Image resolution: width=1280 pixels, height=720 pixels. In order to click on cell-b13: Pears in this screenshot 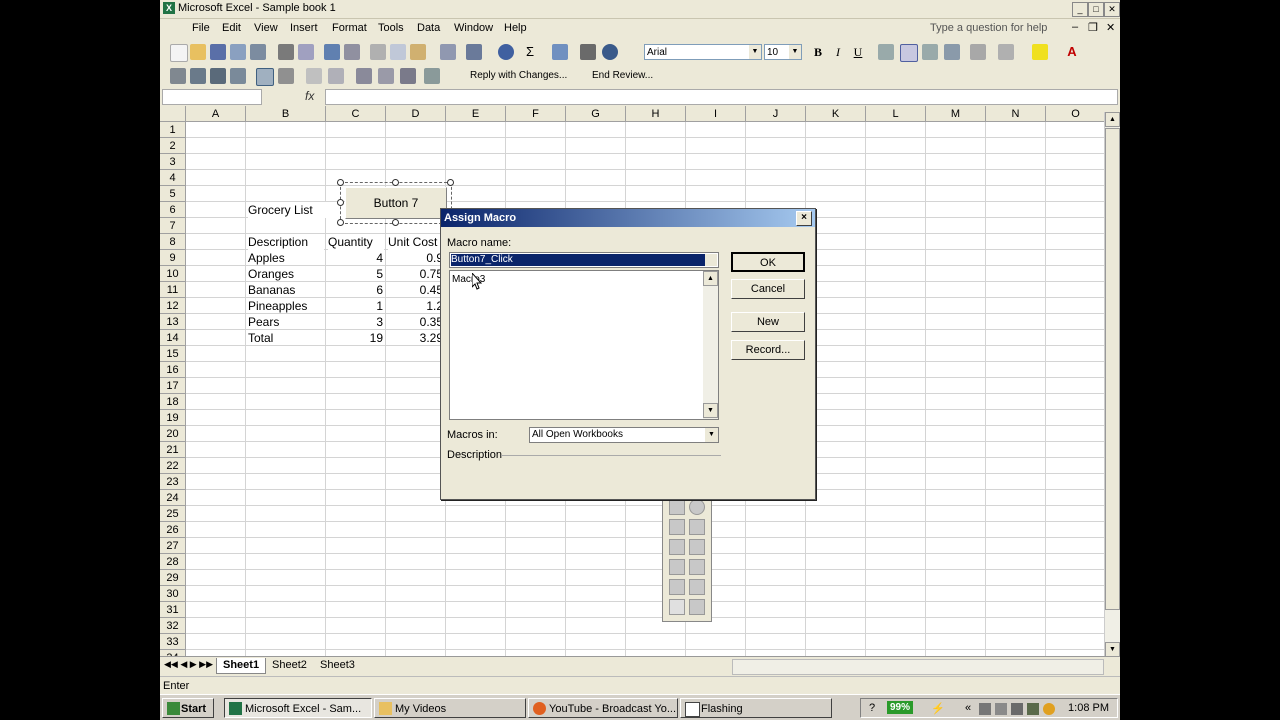, I will do `click(286, 322)`.